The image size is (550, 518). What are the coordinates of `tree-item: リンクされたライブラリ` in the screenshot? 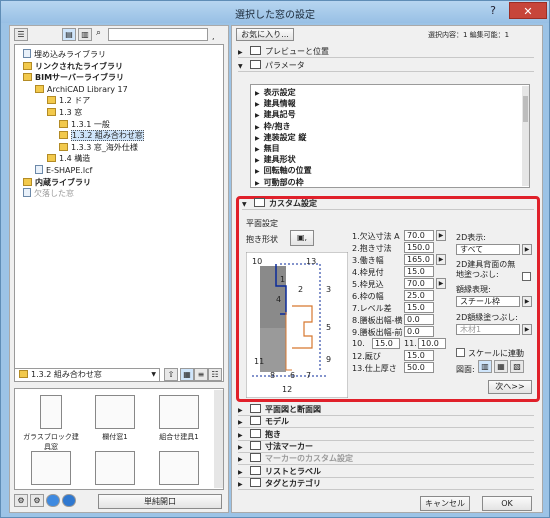 It's located at (73, 67).